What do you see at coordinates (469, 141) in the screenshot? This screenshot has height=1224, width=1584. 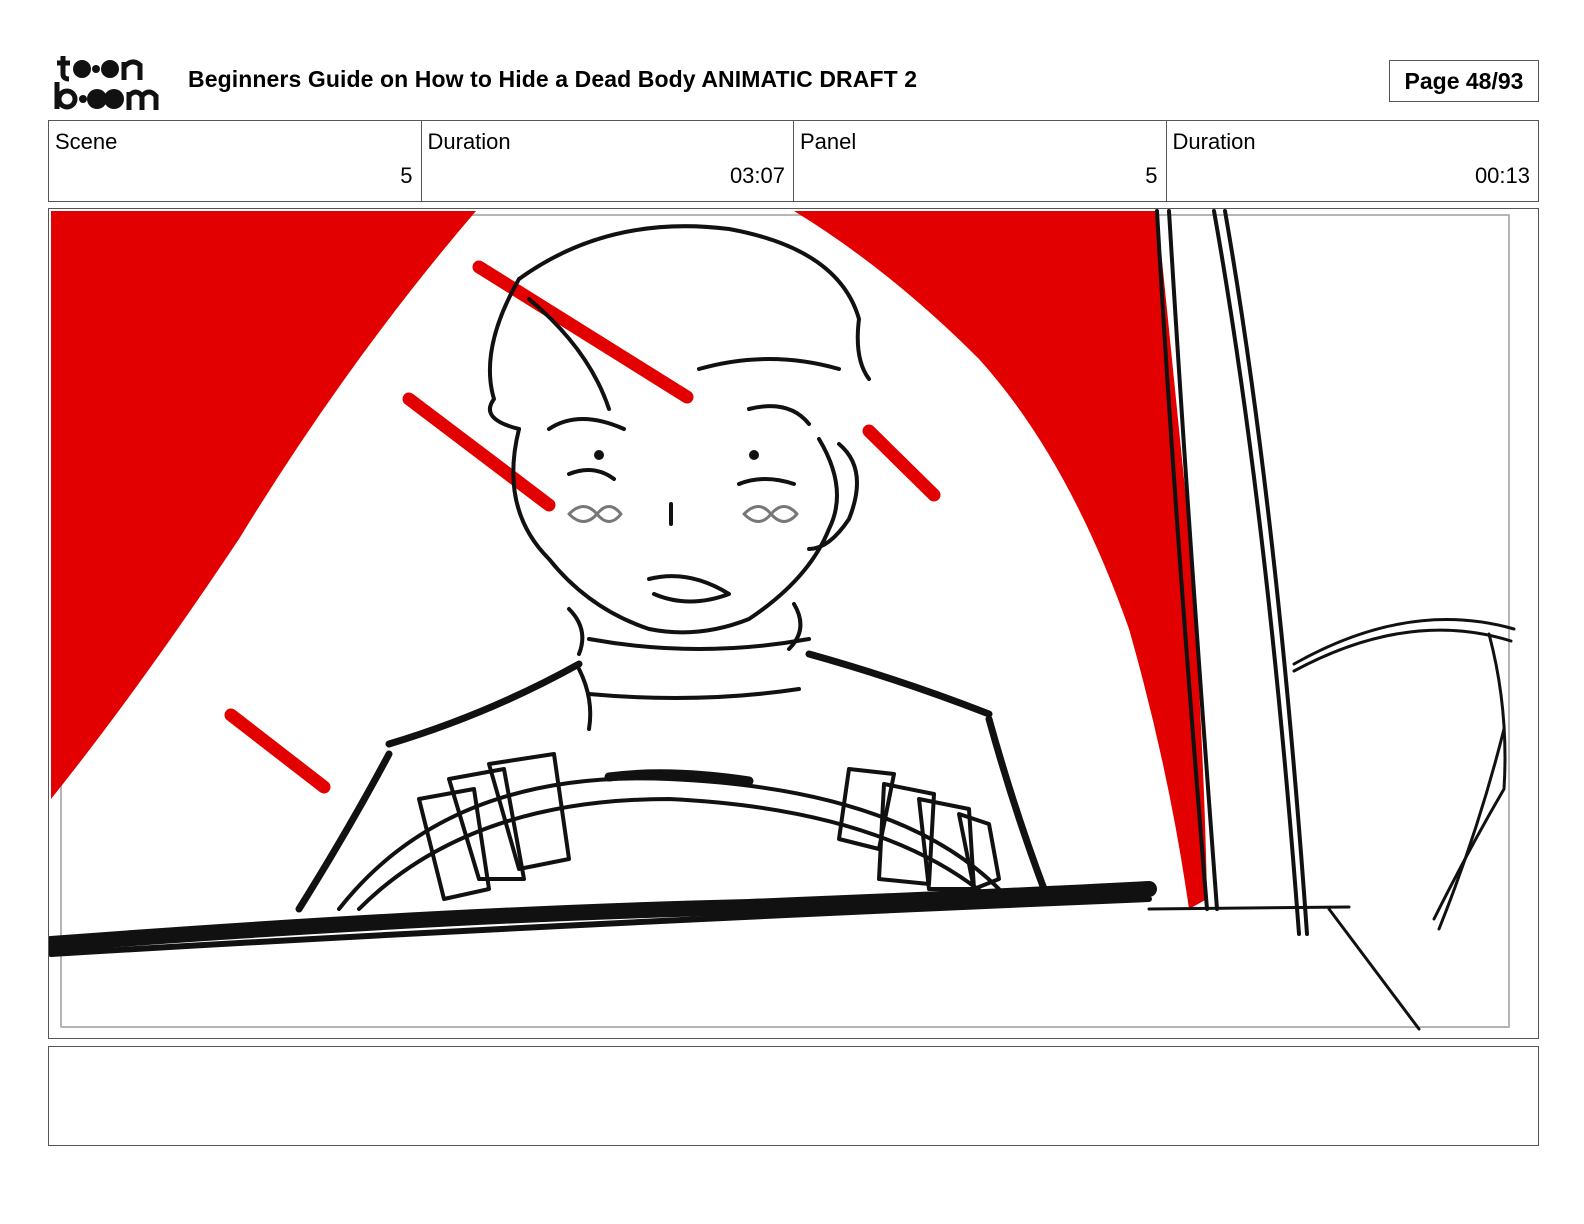 I see `scene-duration-label: Duration` at bounding box center [469, 141].